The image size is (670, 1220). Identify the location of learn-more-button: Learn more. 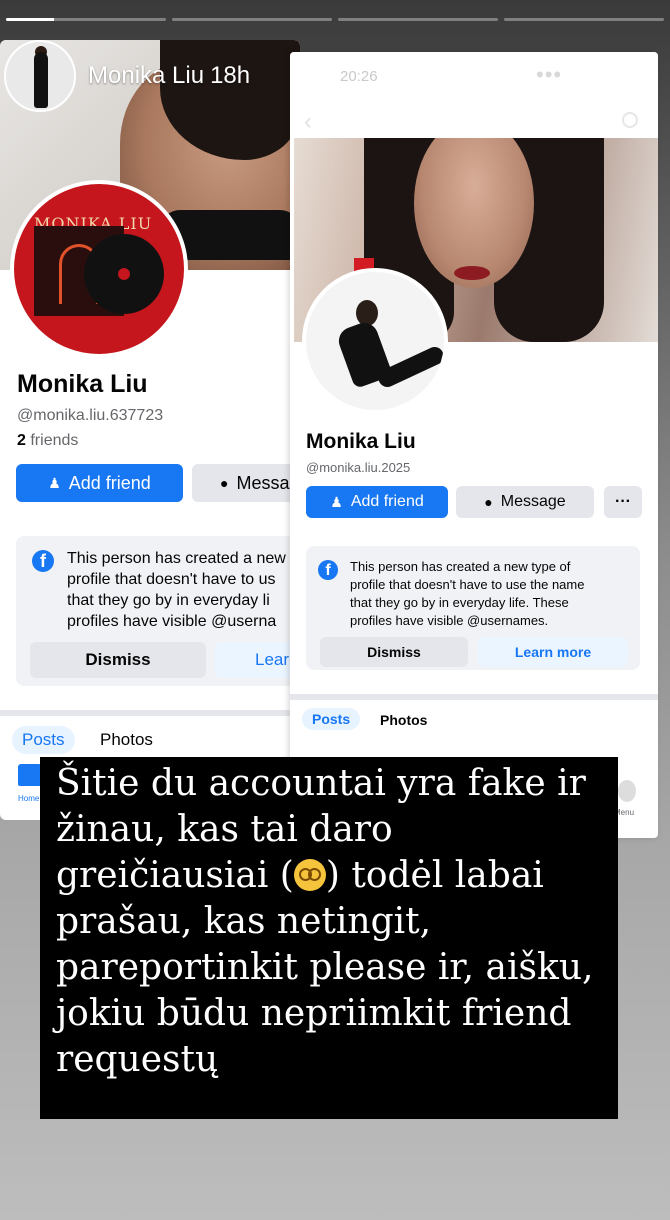
(553, 652).